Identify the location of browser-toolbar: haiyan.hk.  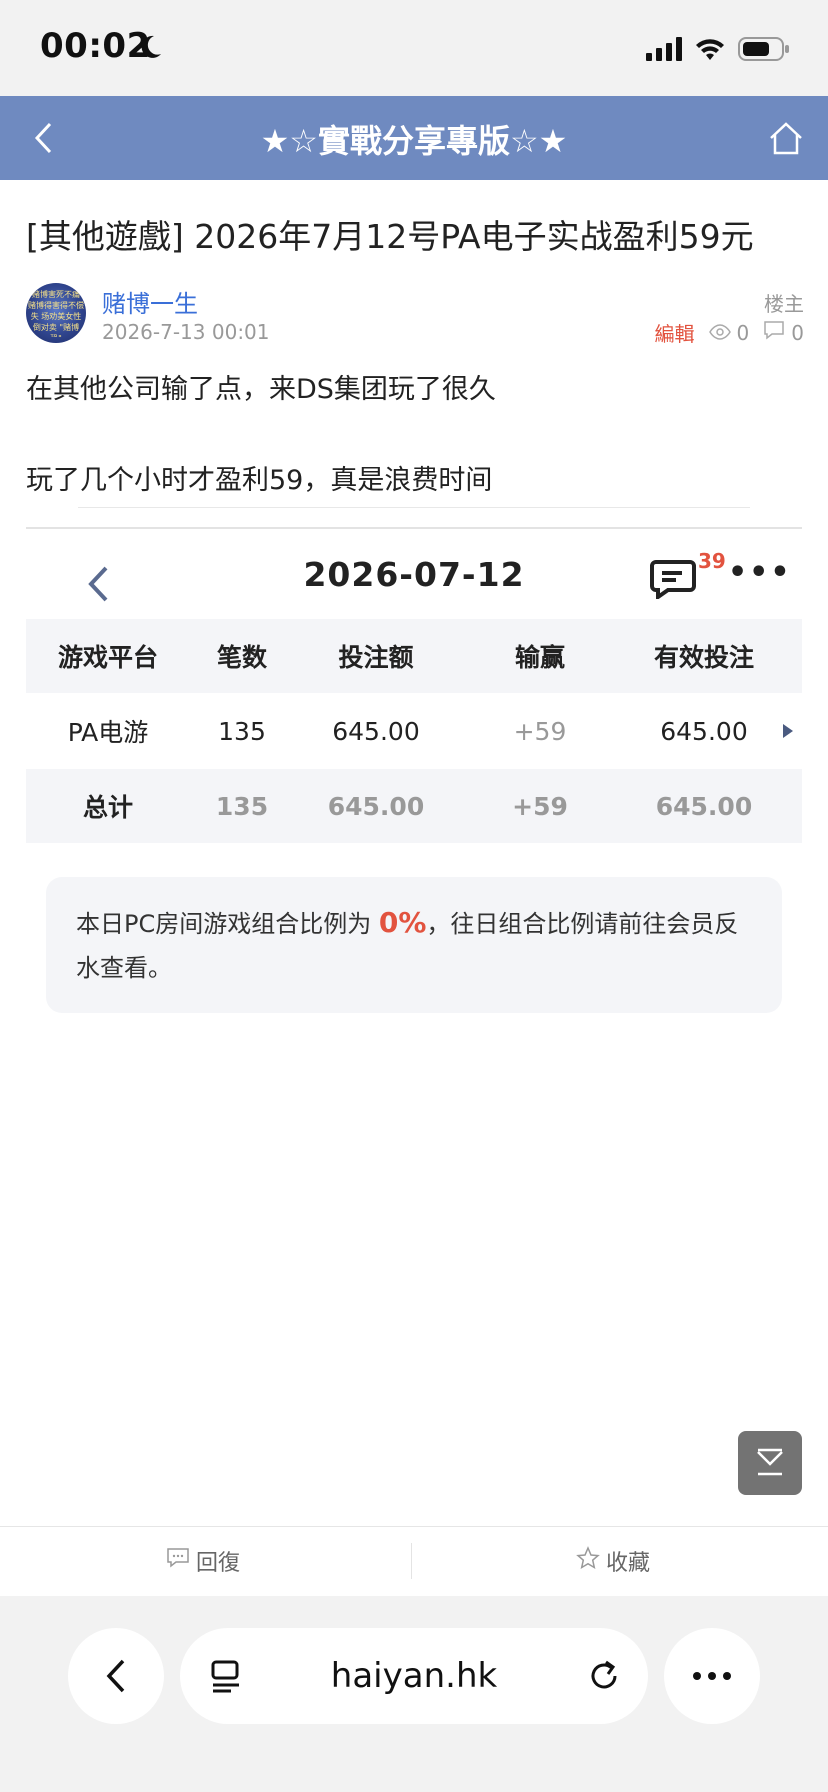
(414, 1694).